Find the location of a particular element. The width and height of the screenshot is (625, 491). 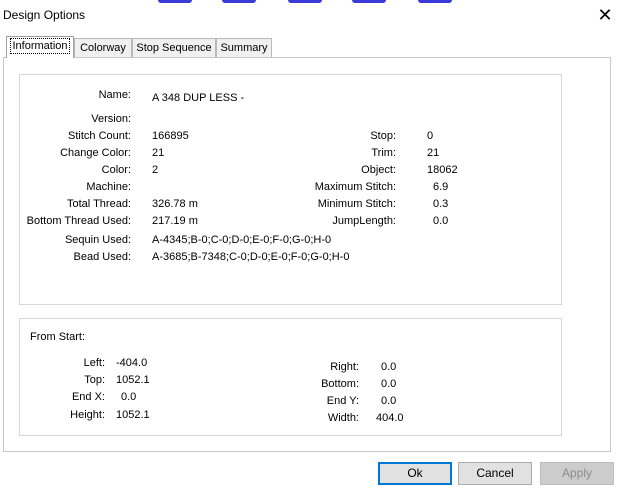

object-value: 18062 is located at coordinates (442, 170).